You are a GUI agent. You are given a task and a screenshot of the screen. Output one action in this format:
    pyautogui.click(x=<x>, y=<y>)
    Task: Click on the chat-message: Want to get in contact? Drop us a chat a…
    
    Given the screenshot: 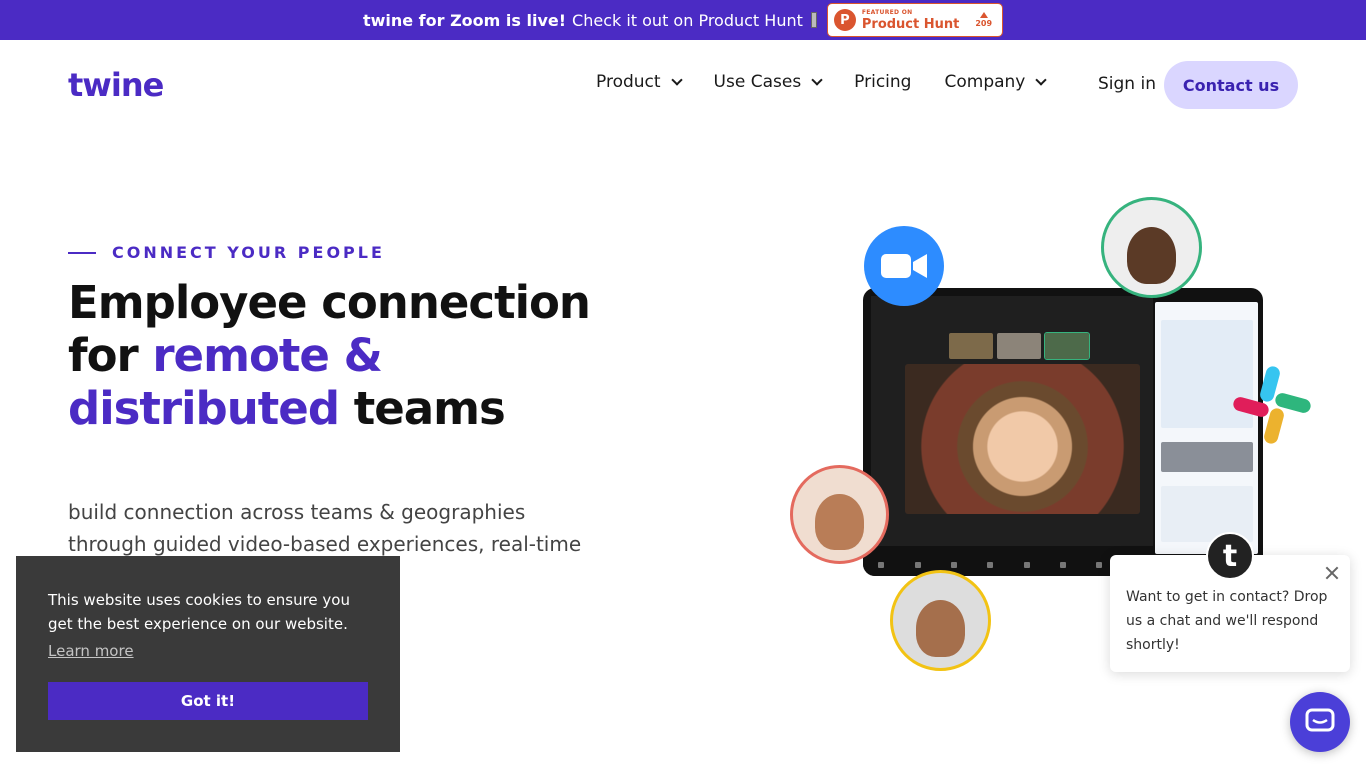 What is the action you would take?
    pyautogui.click(x=1227, y=621)
    